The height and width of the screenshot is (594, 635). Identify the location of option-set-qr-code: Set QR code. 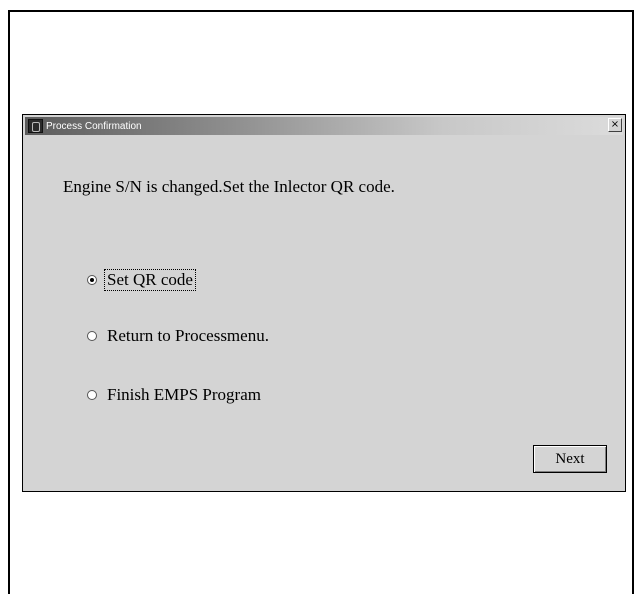
(141, 280).